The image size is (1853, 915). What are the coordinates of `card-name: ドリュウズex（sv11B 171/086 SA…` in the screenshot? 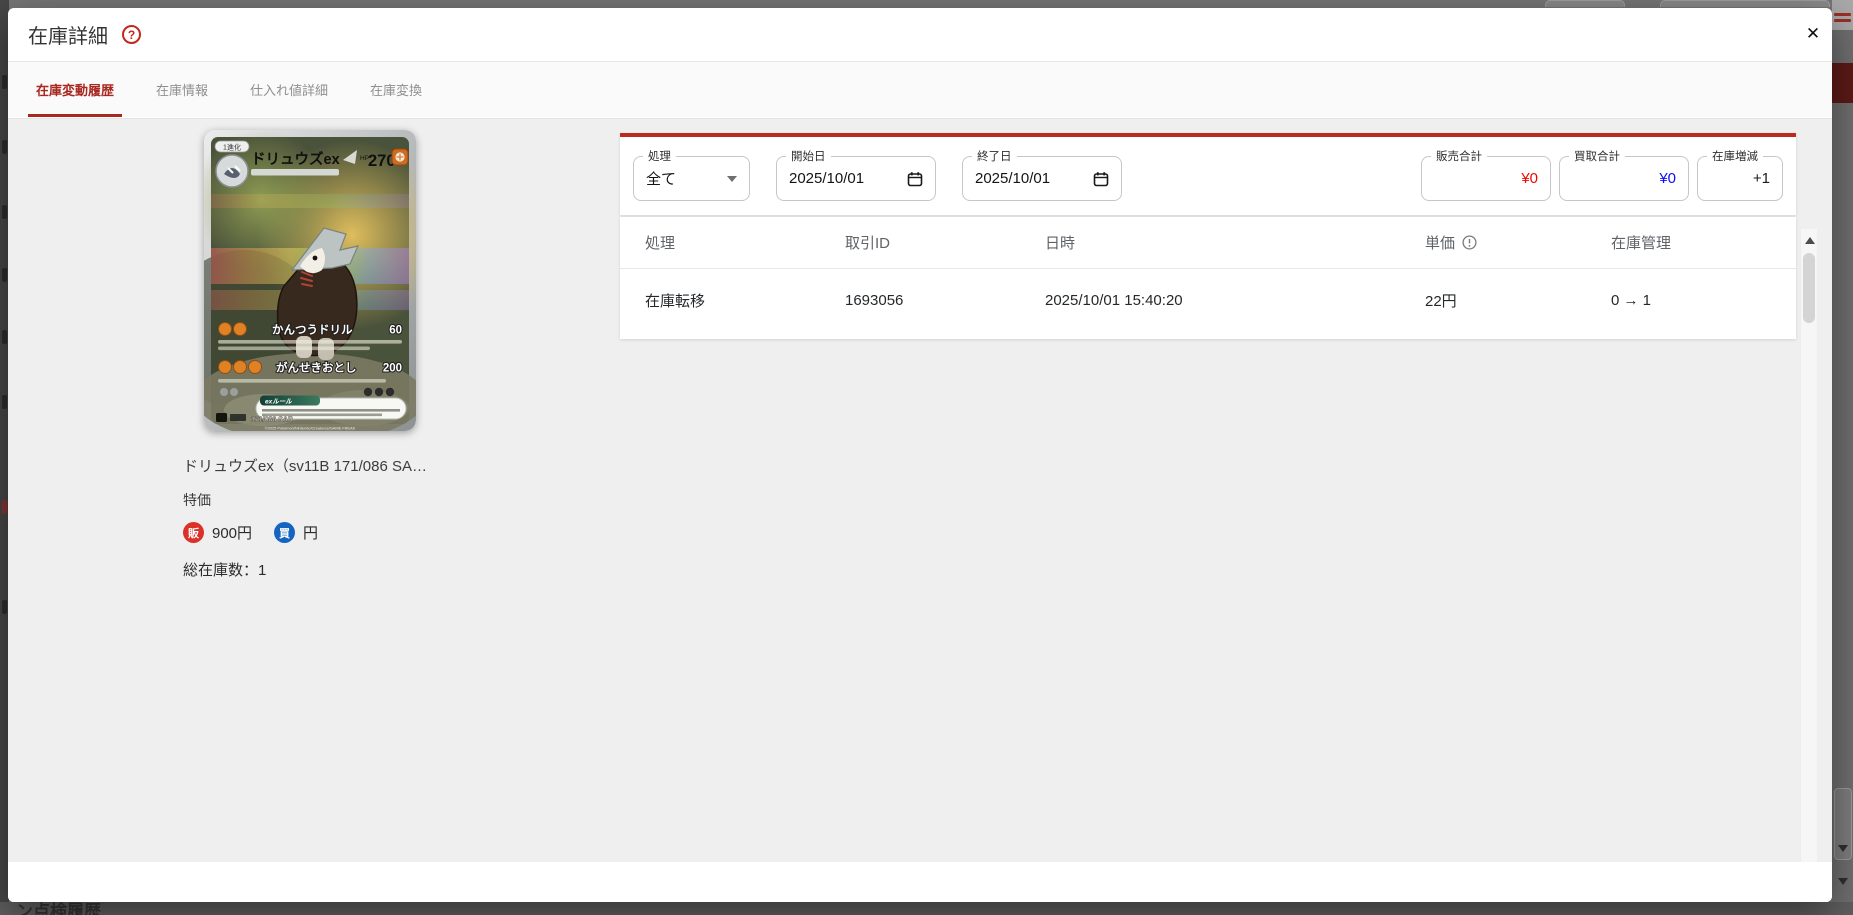 It's located at (305, 466).